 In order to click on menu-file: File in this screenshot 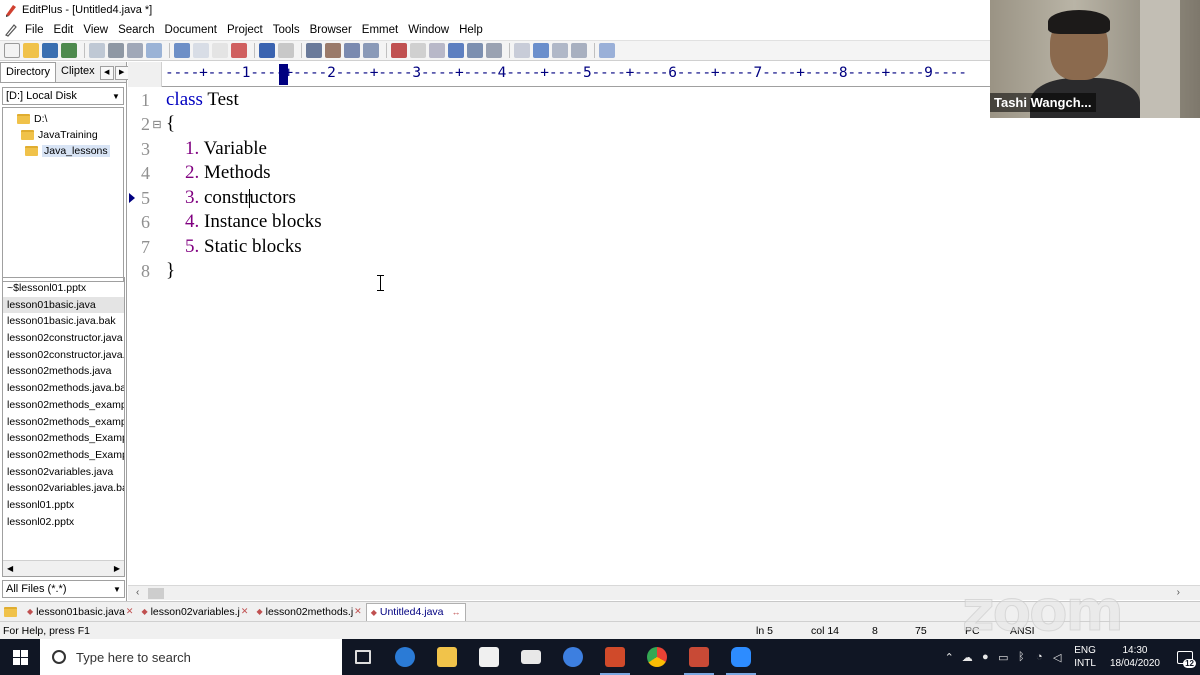, I will do `click(34, 30)`.